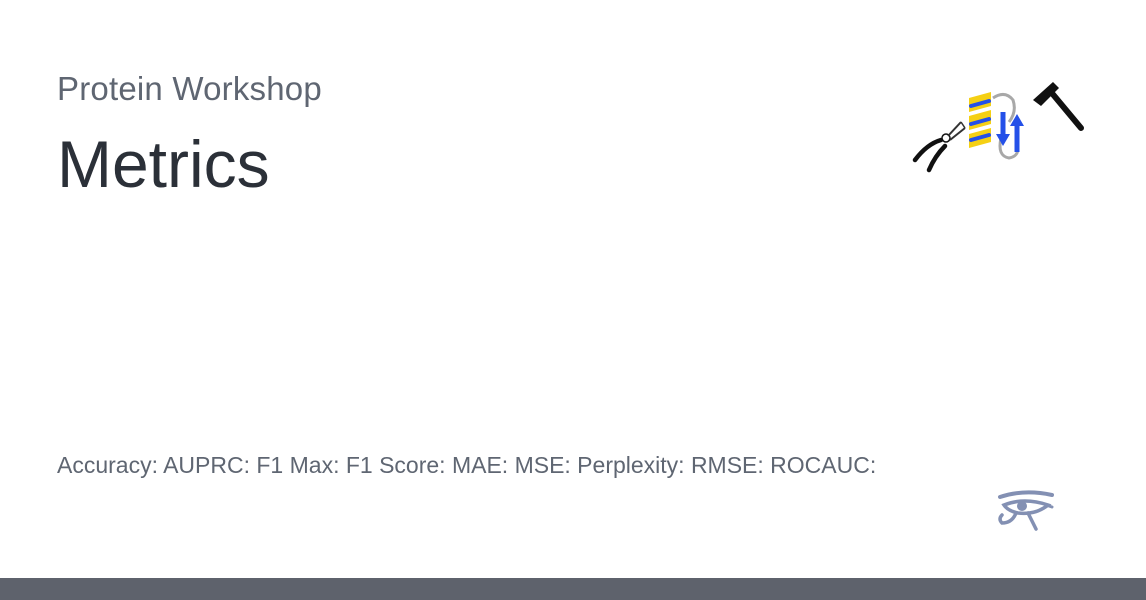  What do you see at coordinates (1058, 106) in the screenshot?
I see `hammer-icon` at bounding box center [1058, 106].